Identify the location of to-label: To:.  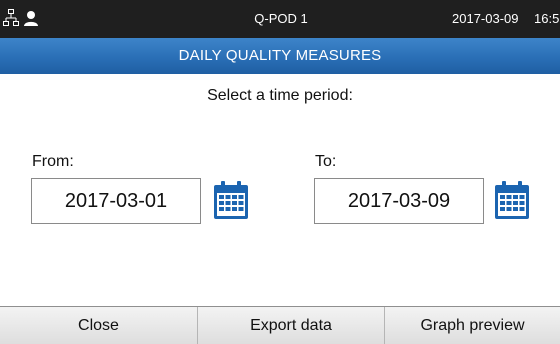
(326, 161).